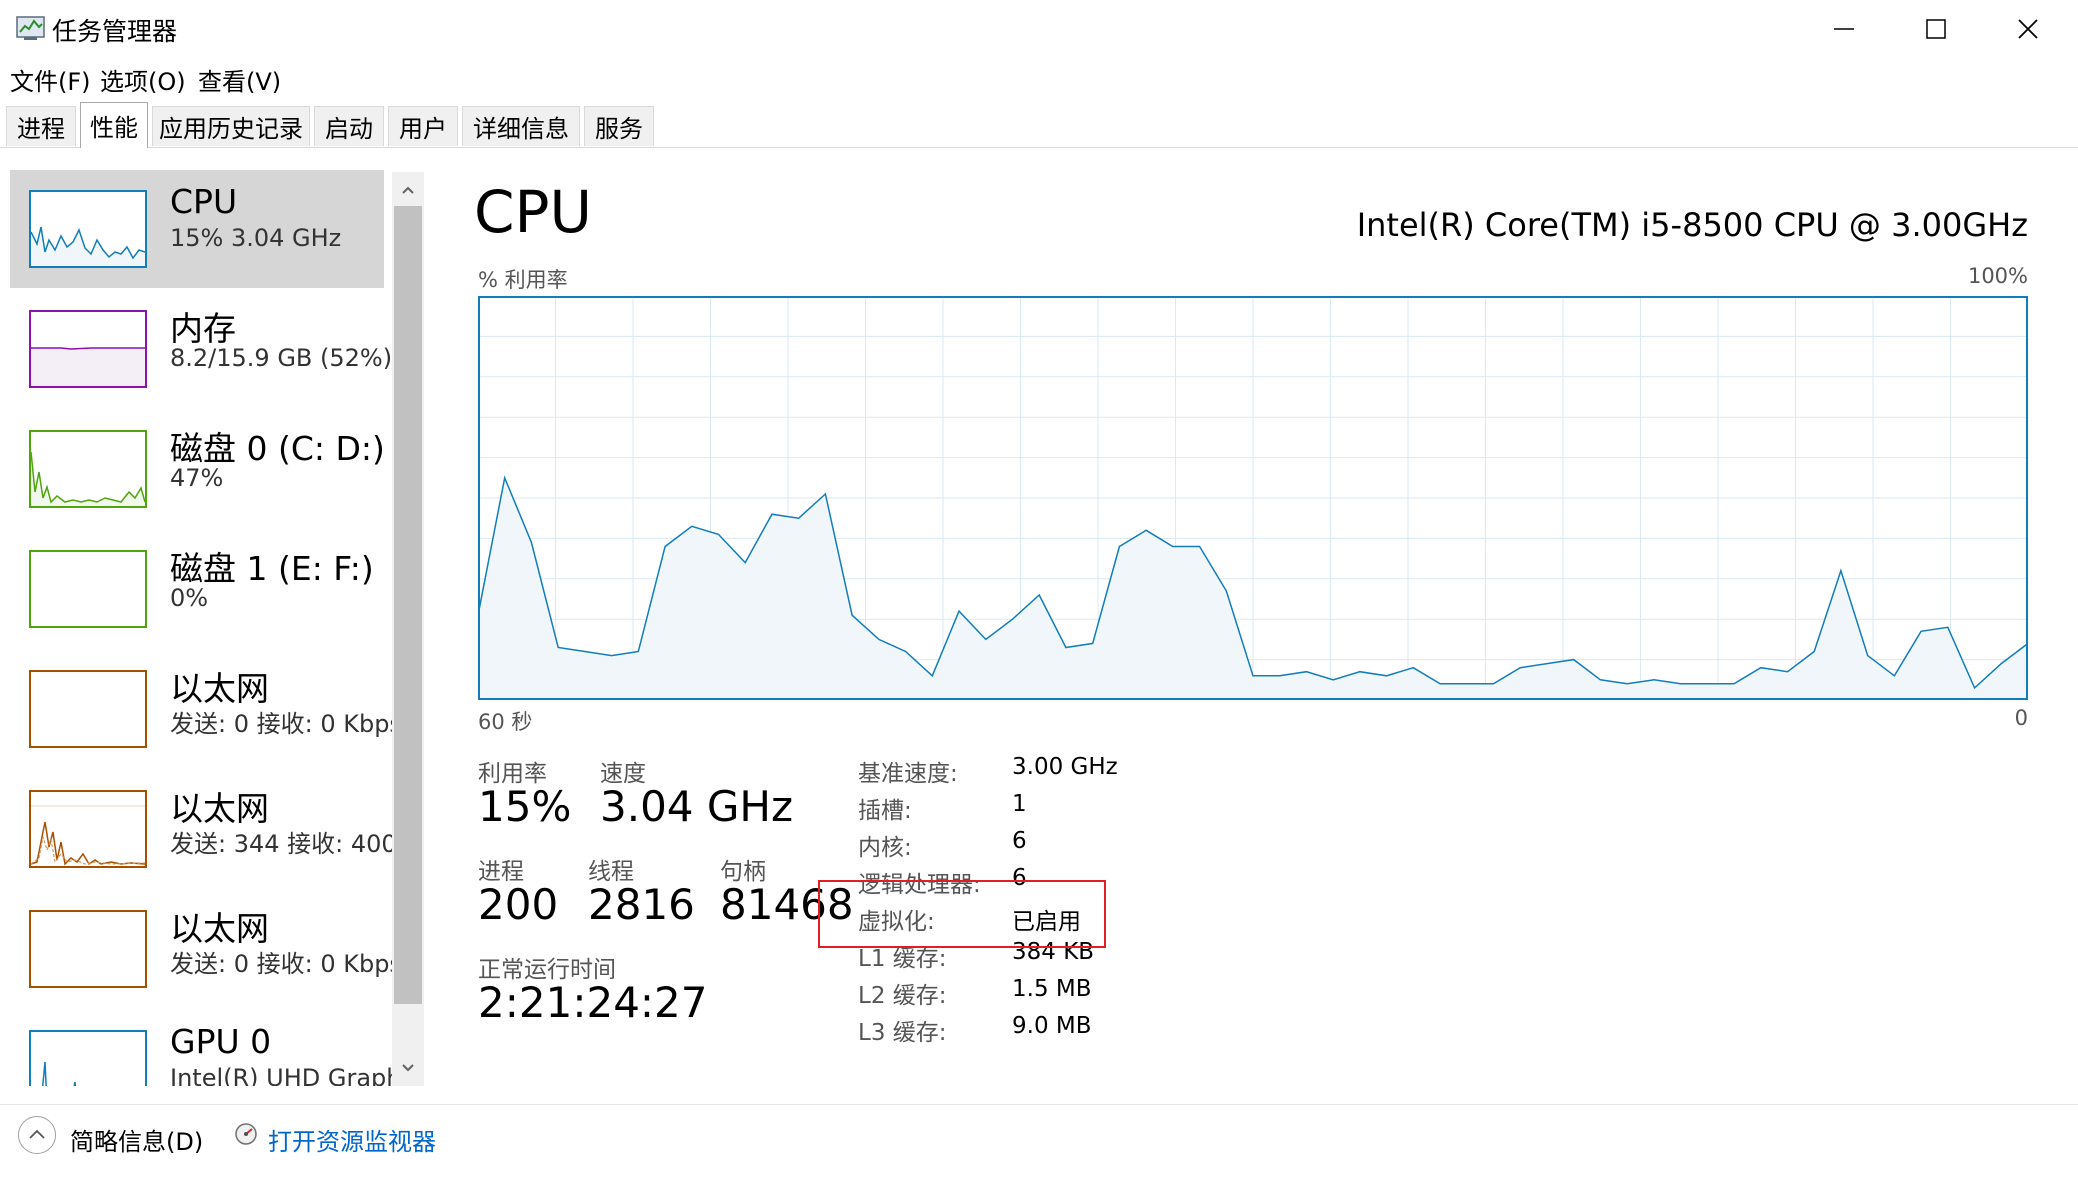  I want to click on cpu-model: Intel(R) Core(TM) i5-8500 CPU @ 3.00GHz, so click(1692, 225).